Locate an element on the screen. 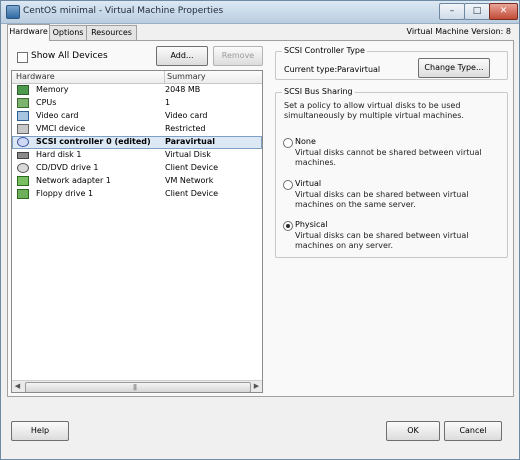 The height and width of the screenshot is (460, 520). current-type-label: Current type: is located at coordinates (311, 69).